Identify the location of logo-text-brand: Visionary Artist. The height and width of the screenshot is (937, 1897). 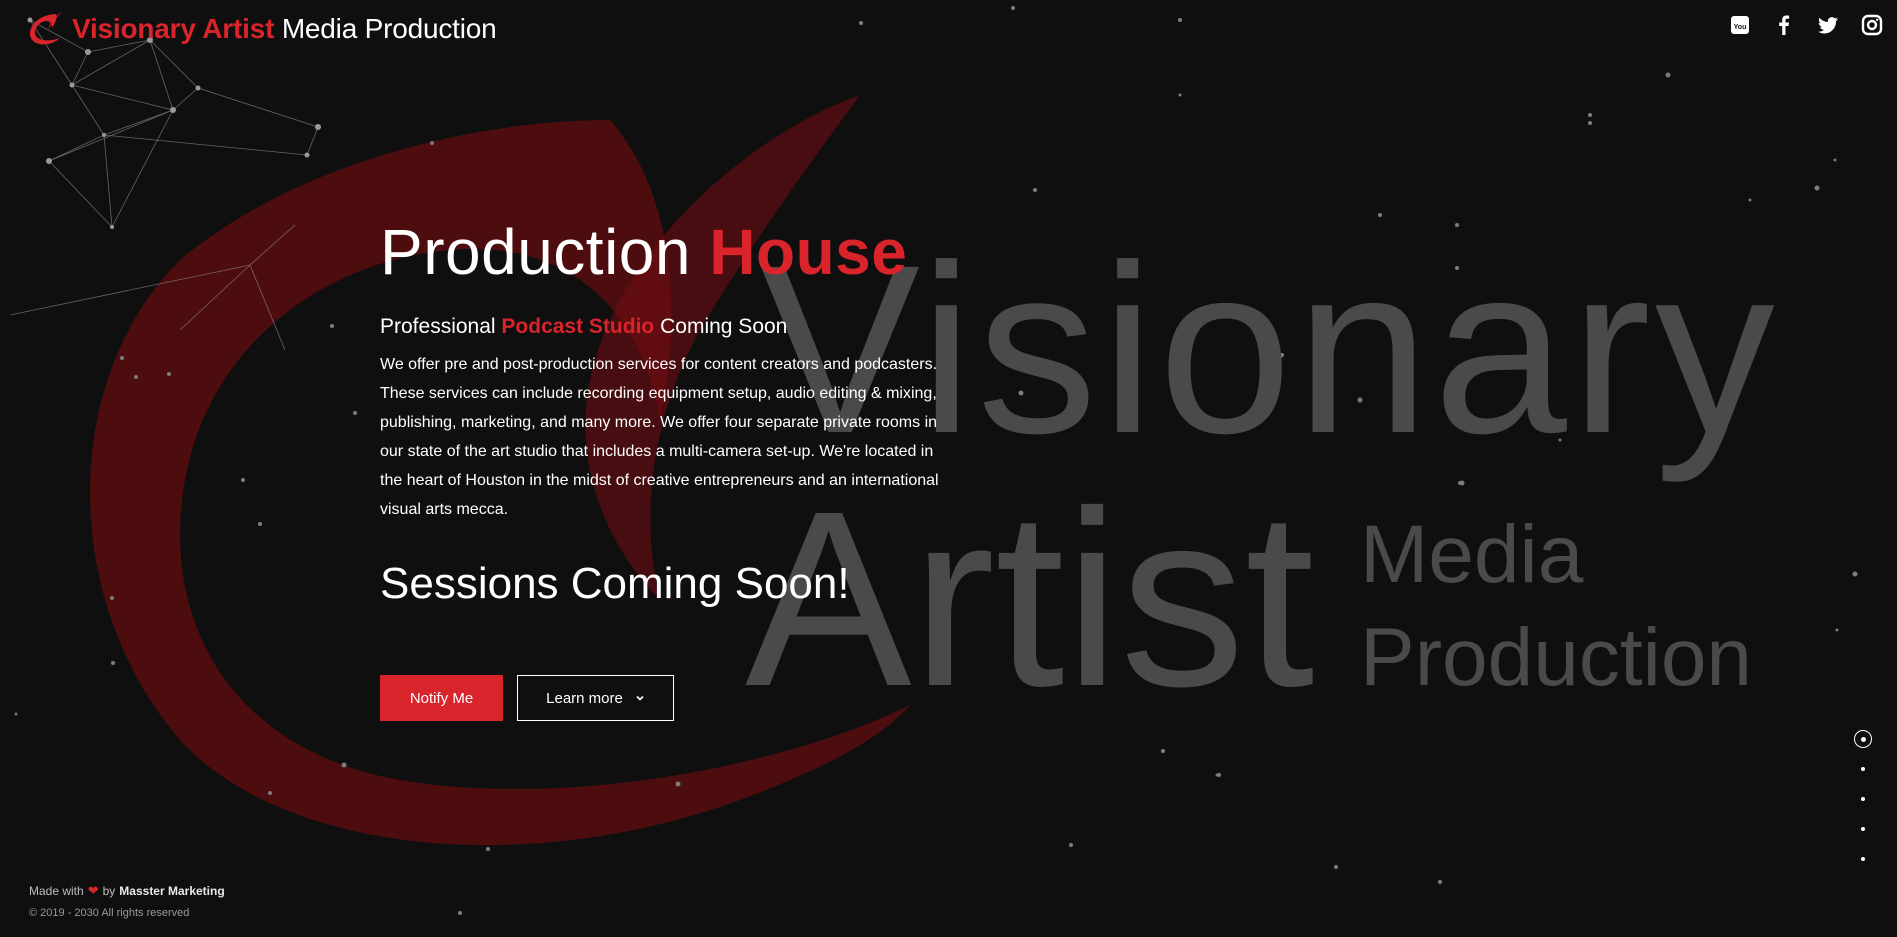
(173, 28).